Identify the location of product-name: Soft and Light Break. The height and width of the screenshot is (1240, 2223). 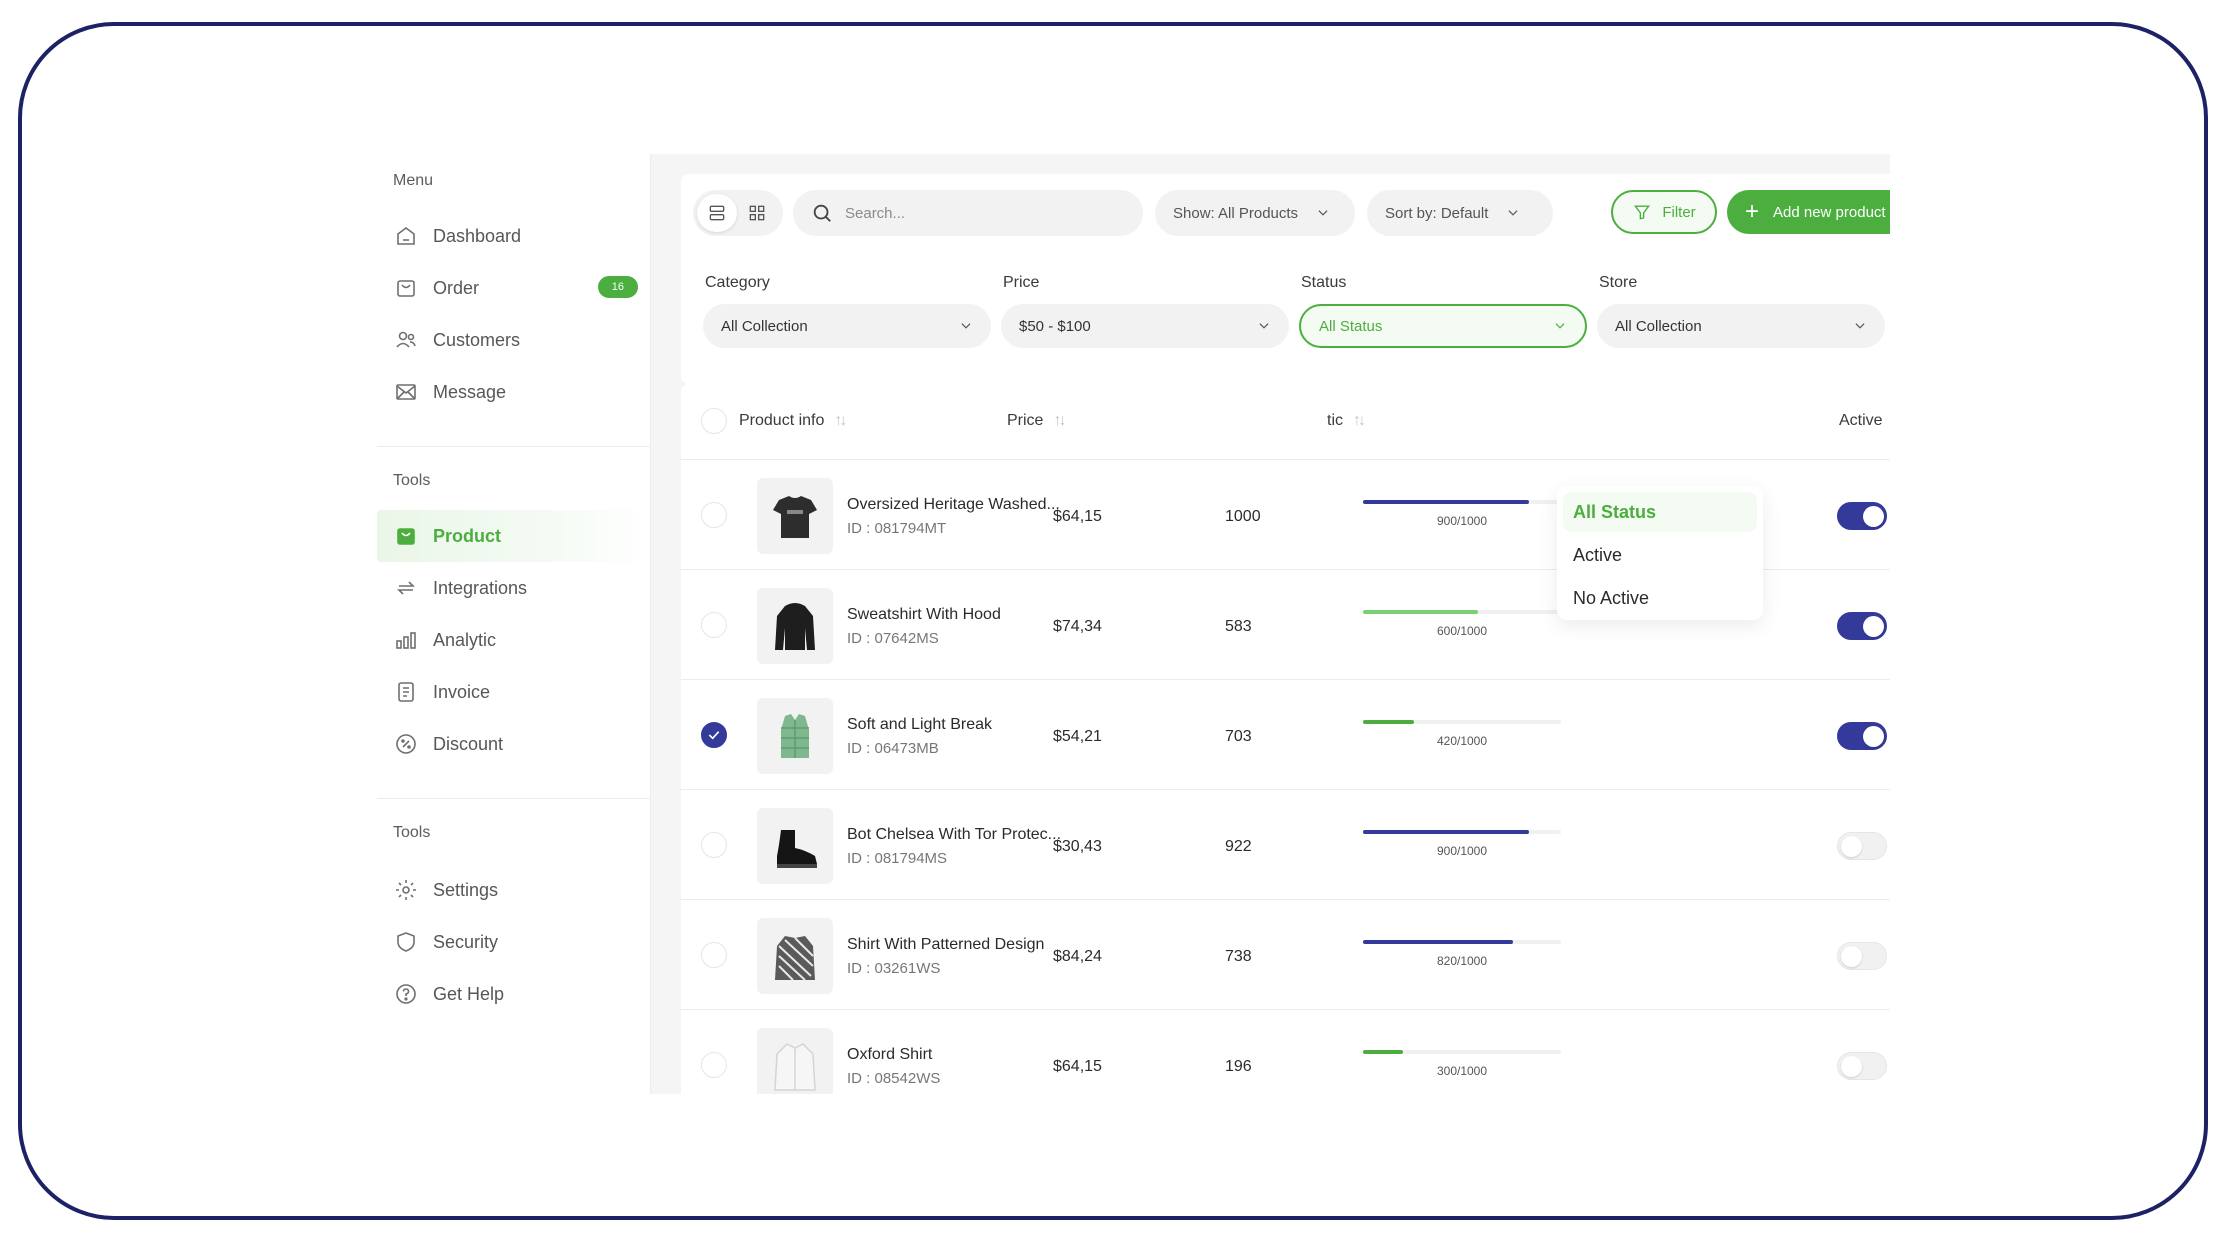
(919, 725).